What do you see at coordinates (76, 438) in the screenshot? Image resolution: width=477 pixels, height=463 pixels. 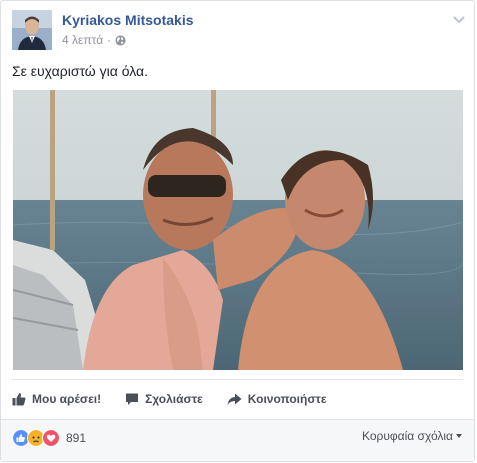 I see `reaction-count: 891` at bounding box center [76, 438].